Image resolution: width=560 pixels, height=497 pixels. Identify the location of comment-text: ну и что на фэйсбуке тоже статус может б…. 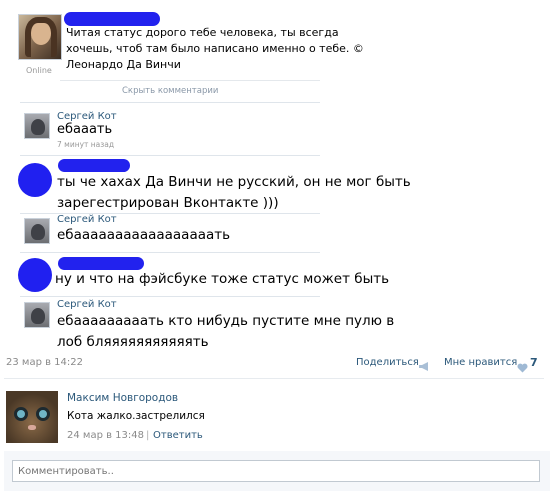
(222, 279).